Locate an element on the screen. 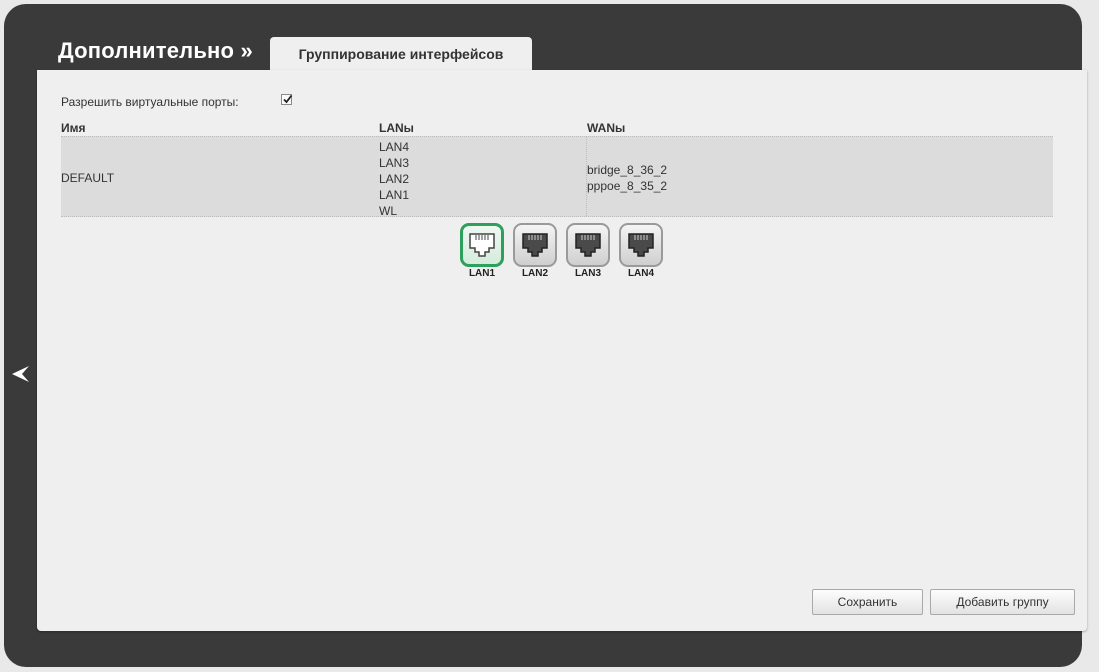  virtual-ports-checkbox is located at coordinates (287, 99).